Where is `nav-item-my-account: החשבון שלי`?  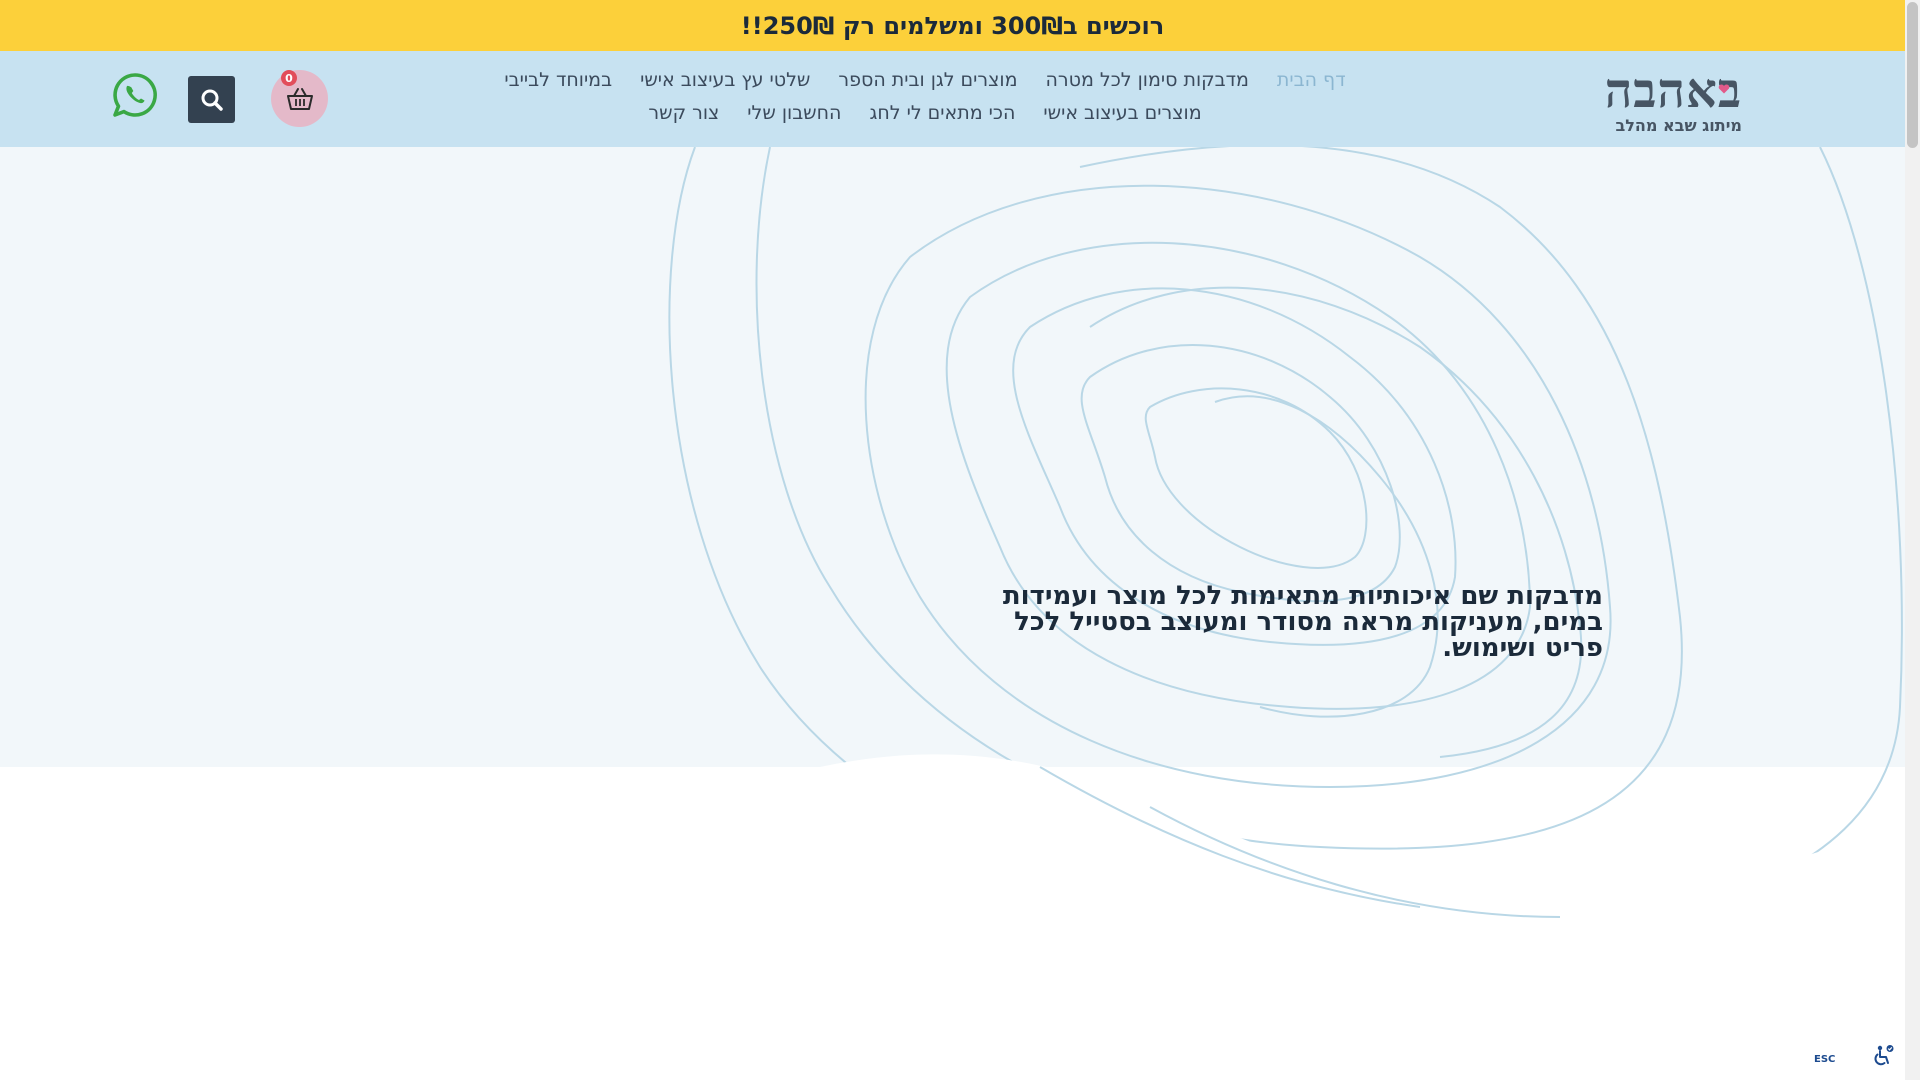
nav-item-my-account: החשבון שלי is located at coordinates (794, 113).